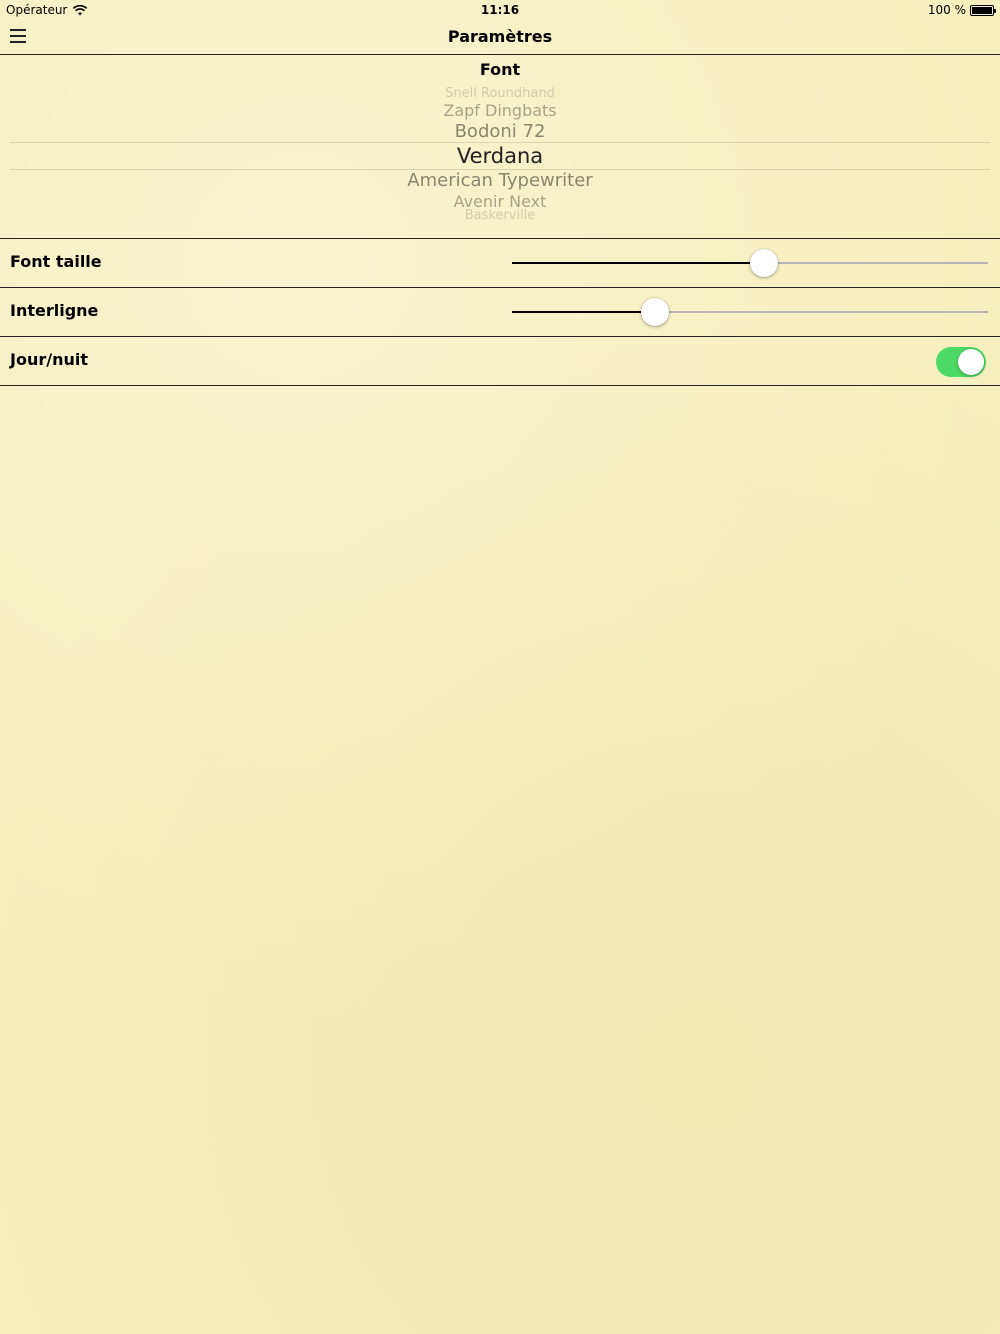 The image size is (1000, 1334). What do you see at coordinates (500, 142) in the screenshot?
I see `picker-selection-top-line` at bounding box center [500, 142].